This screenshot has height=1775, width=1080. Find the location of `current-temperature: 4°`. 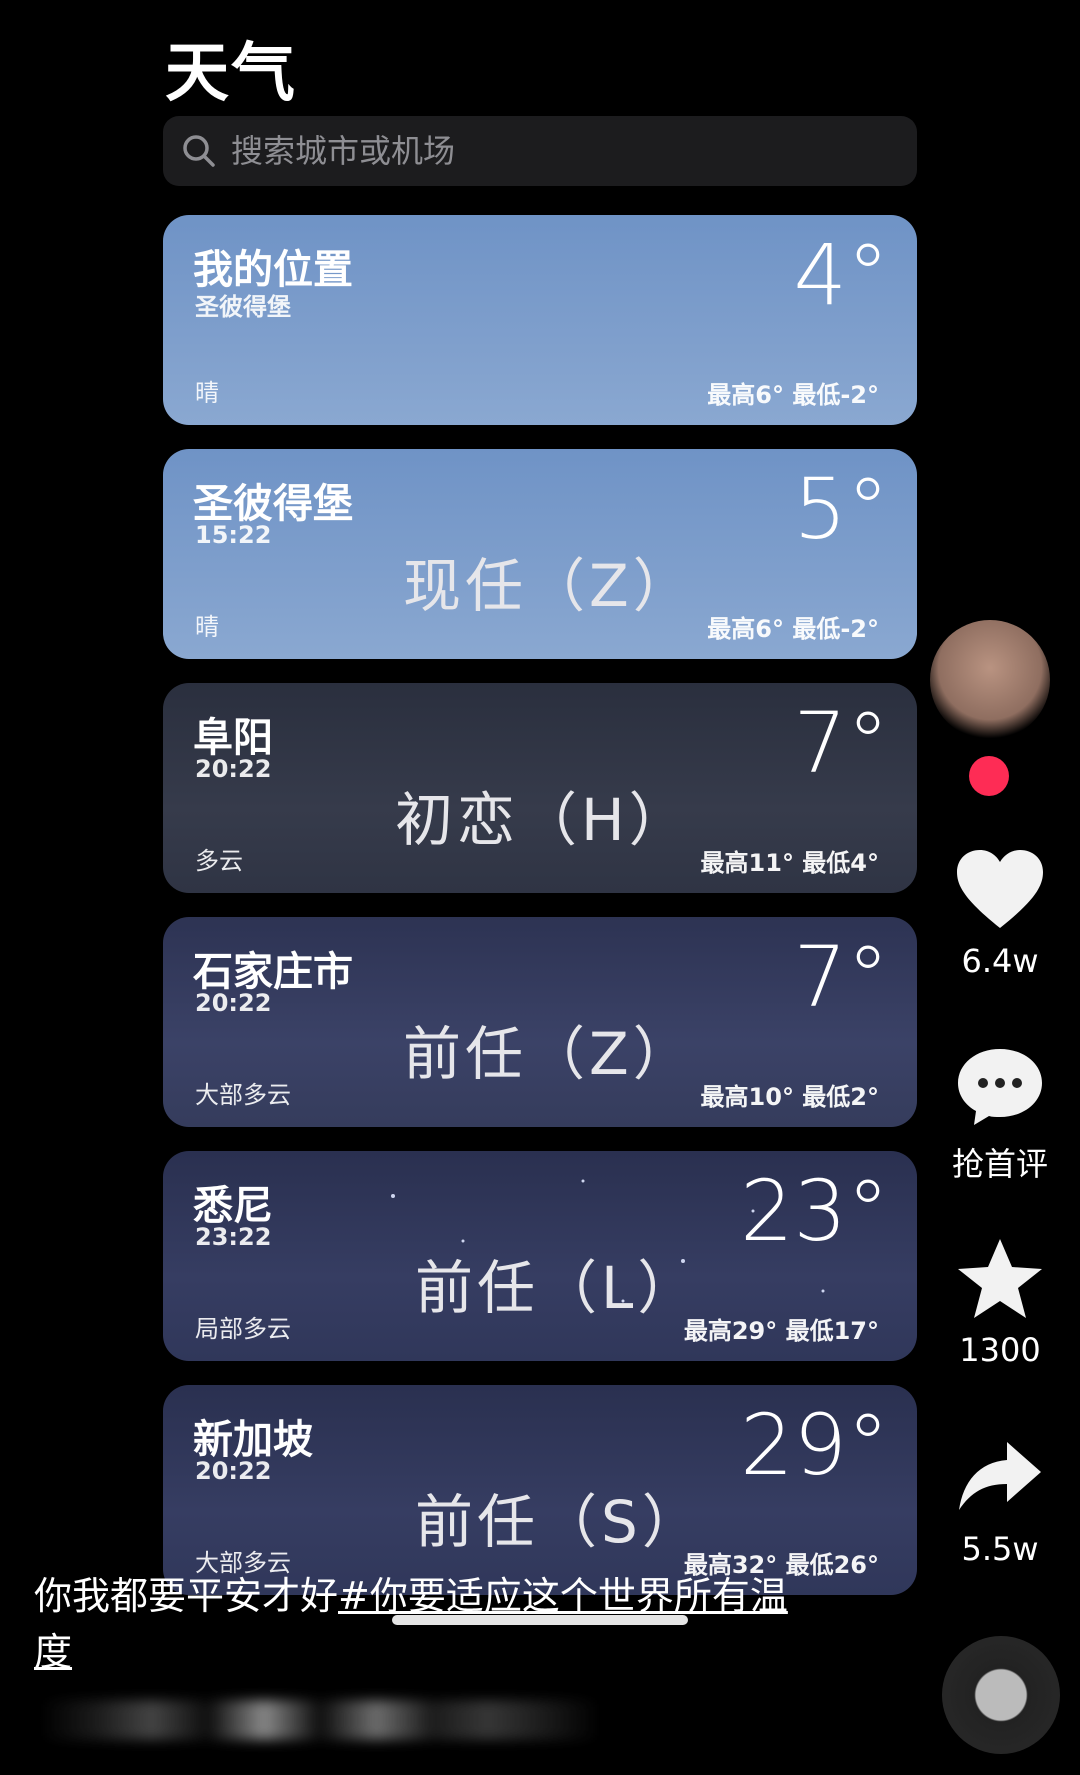

current-temperature: 4° is located at coordinates (841, 275).